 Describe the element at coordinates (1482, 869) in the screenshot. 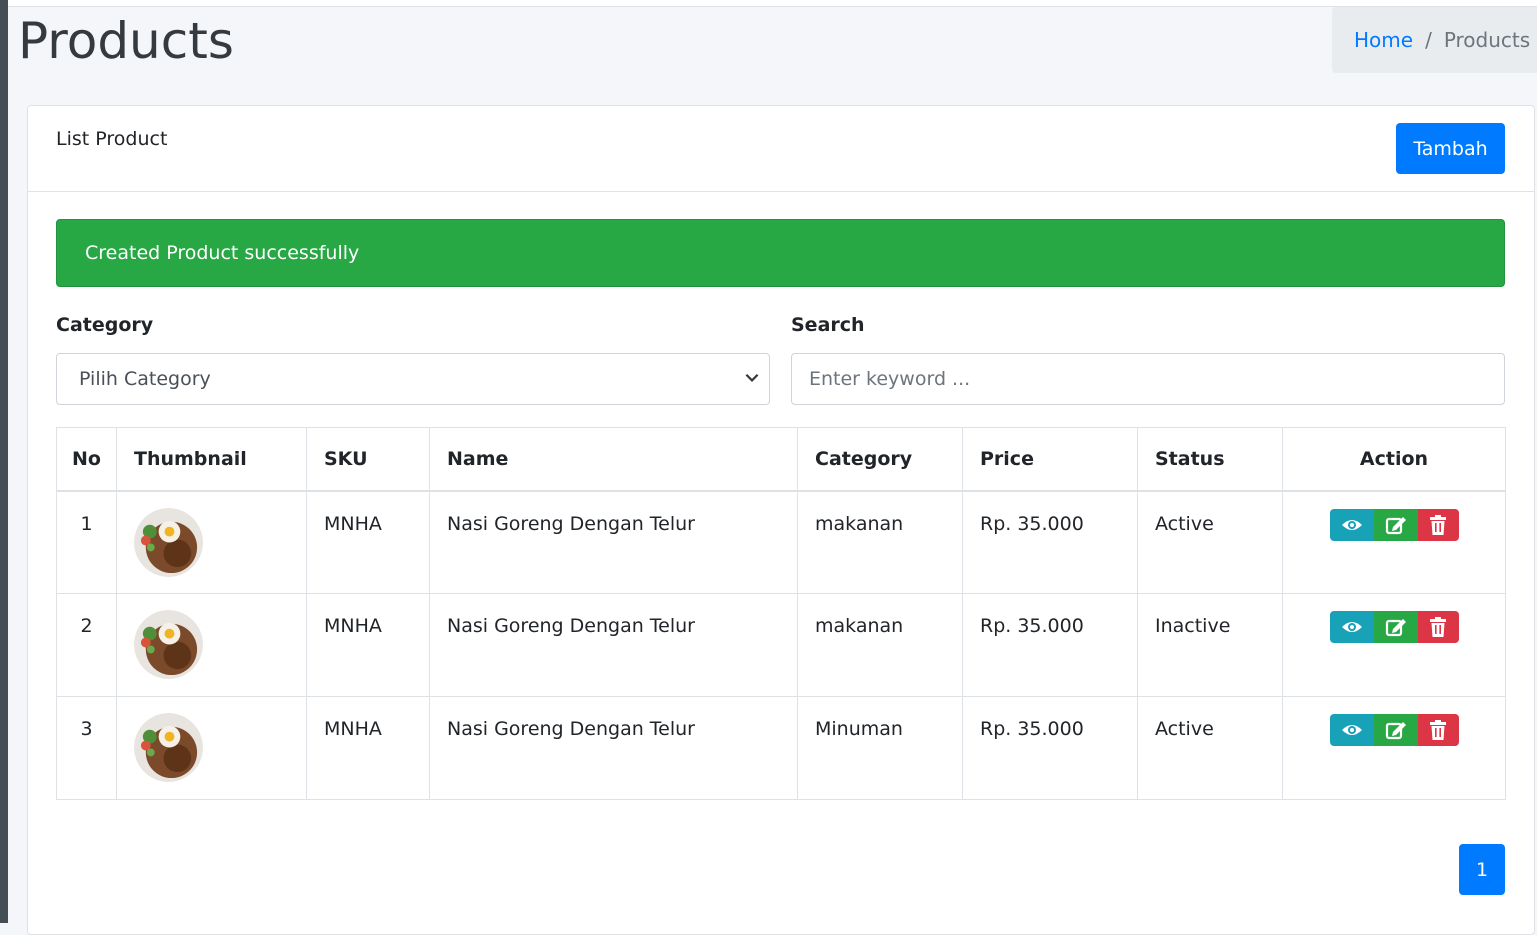

I see `pagination-page-1: 1` at that location.